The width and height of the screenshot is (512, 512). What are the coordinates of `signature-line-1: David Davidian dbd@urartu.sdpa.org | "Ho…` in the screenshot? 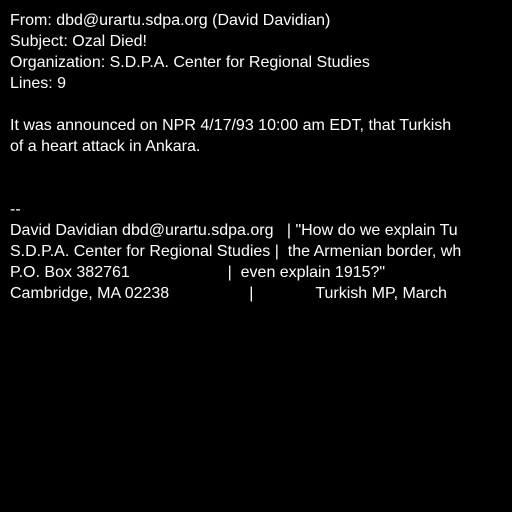 It's located at (234, 230).